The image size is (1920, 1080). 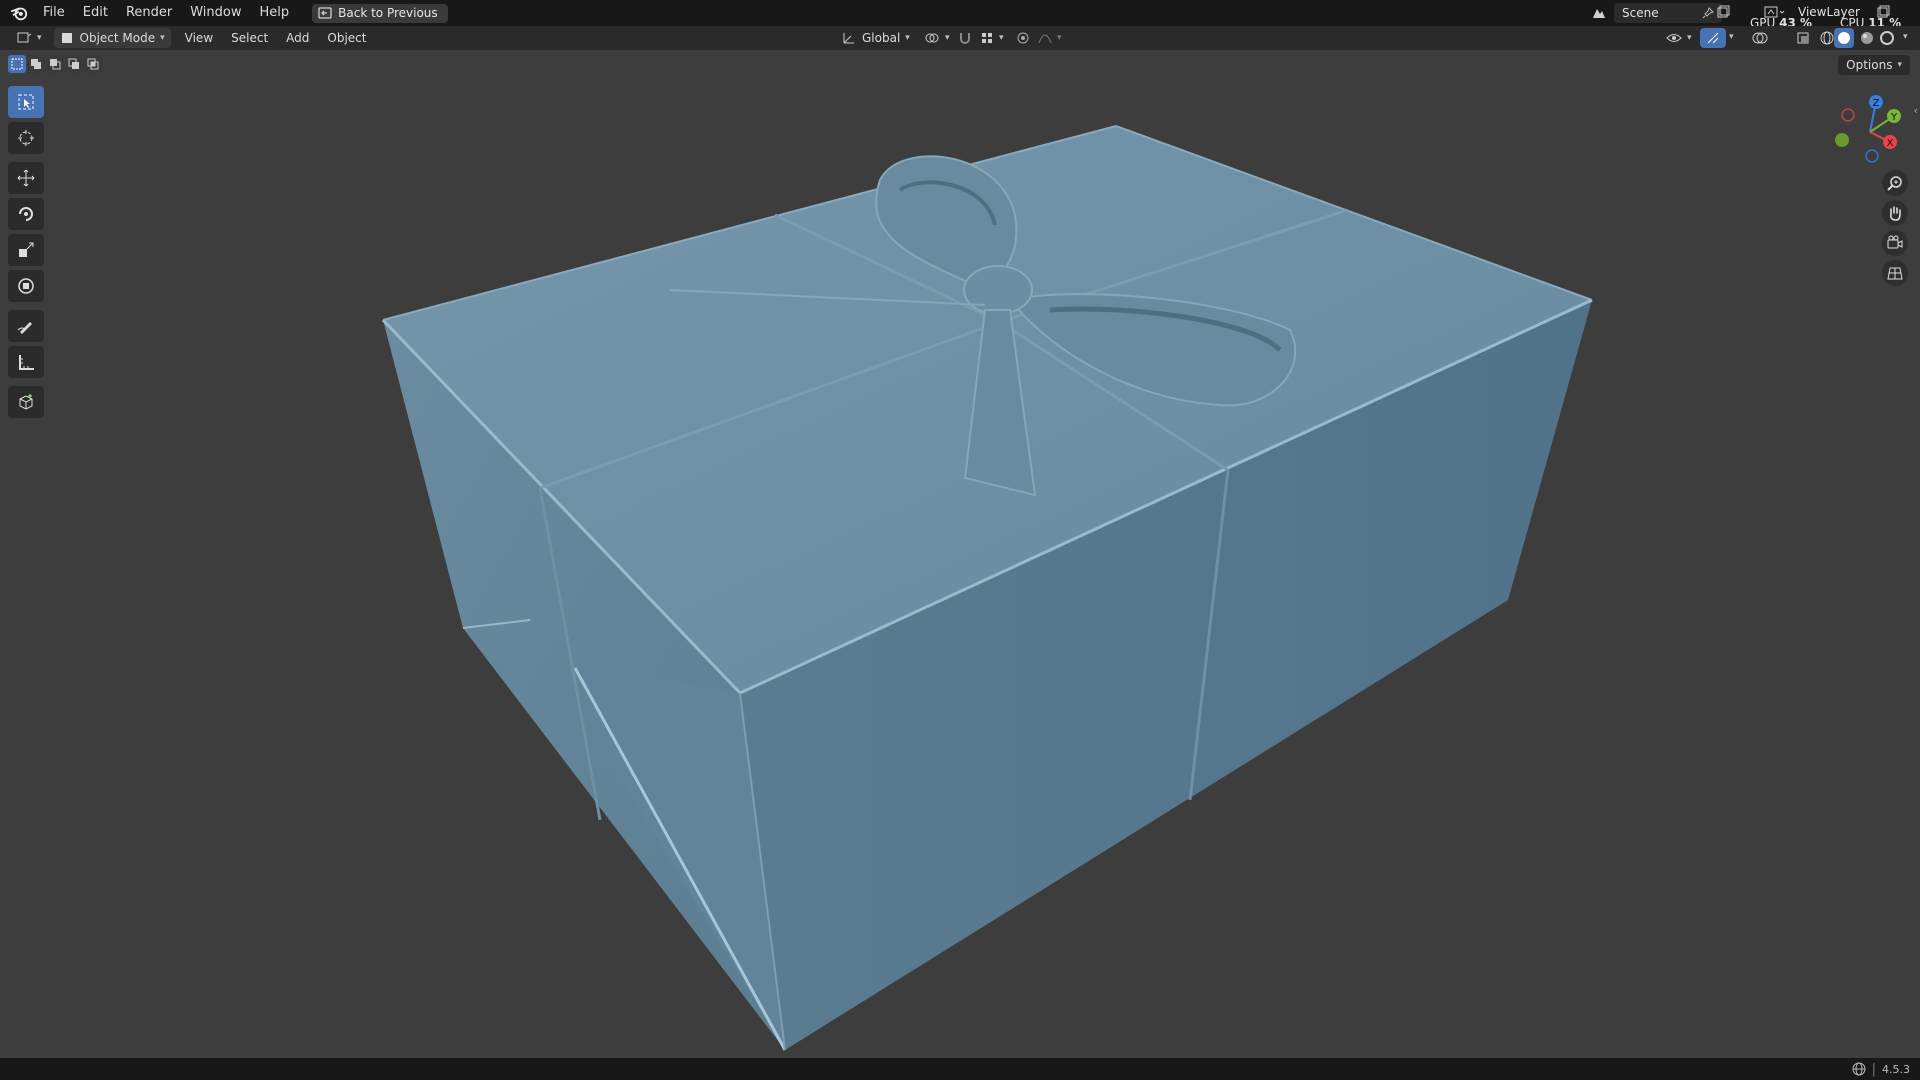 I want to click on orientation-axes-icon, so click(x=848, y=38).